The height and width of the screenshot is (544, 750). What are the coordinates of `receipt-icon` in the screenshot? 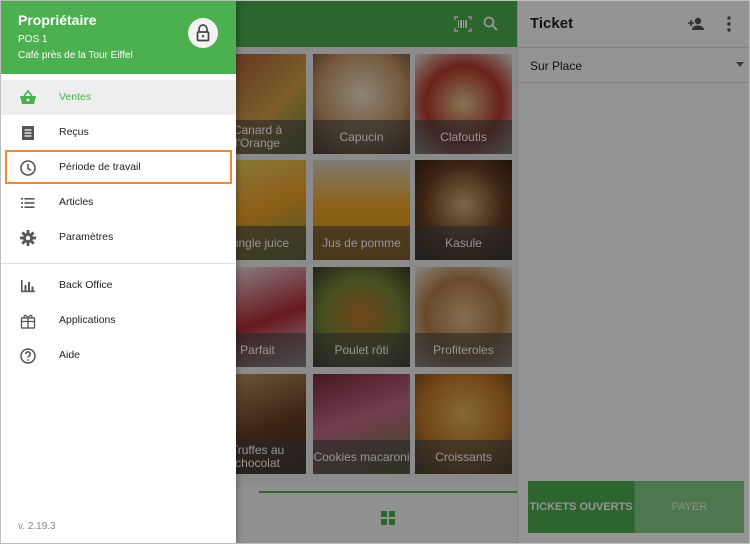 It's located at (28, 133).